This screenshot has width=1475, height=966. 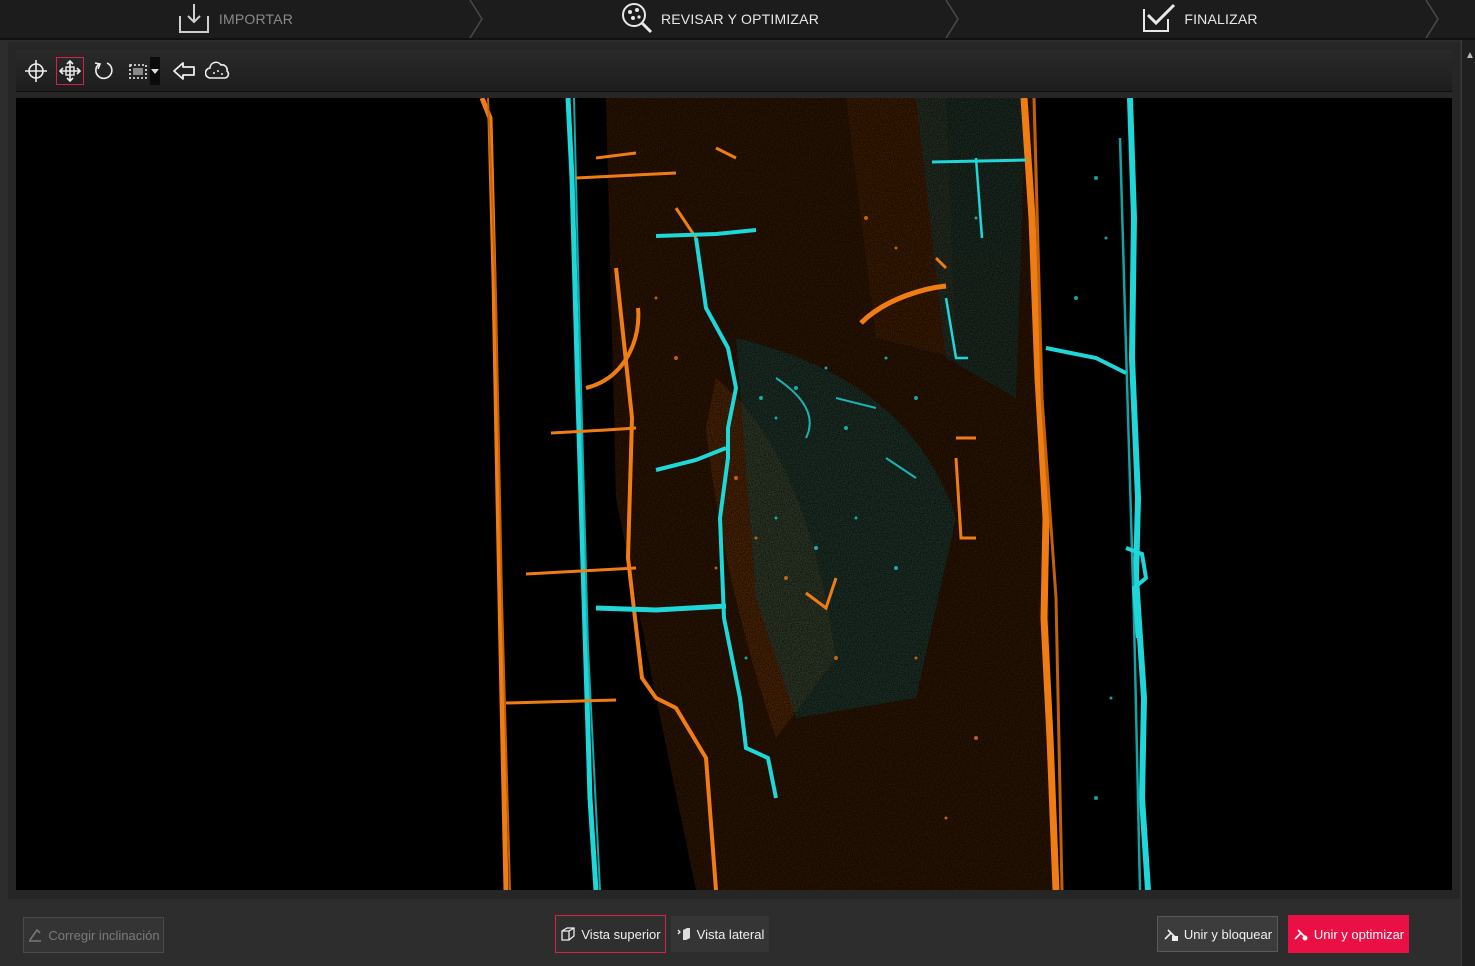 I want to click on cloud-tool, so click(x=218, y=71).